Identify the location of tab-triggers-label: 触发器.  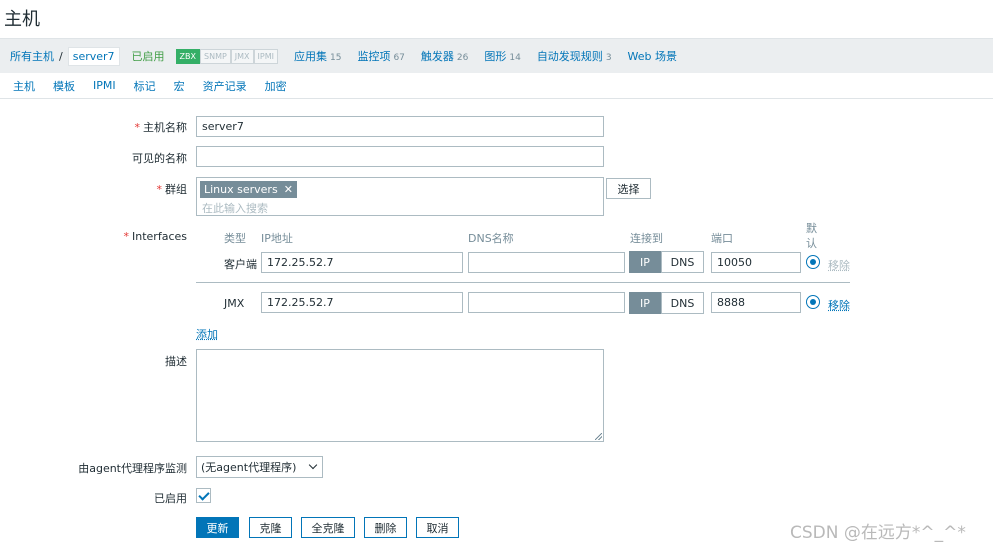
(437, 56).